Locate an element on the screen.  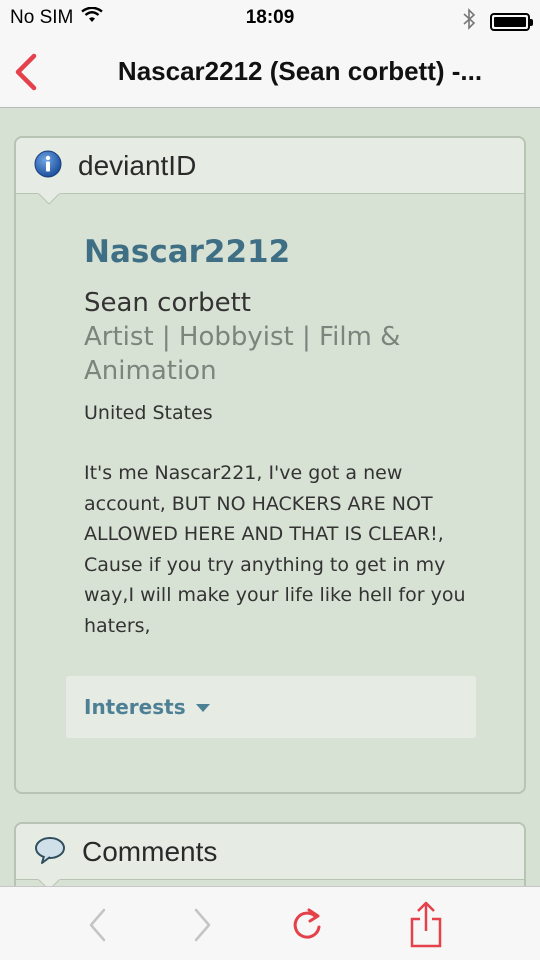
browser-back-button is located at coordinates (98, 925).